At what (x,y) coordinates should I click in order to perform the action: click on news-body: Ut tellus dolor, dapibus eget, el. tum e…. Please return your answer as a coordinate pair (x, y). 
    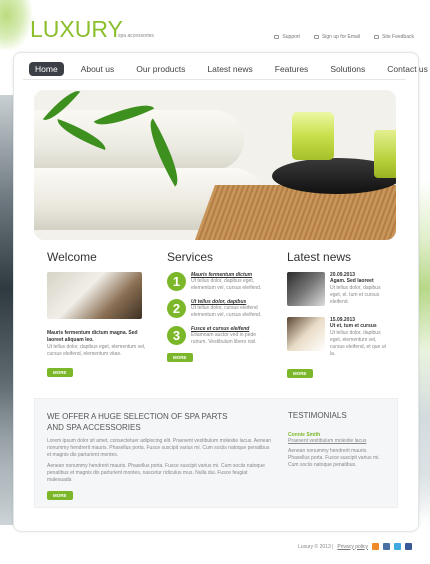
    Looking at the image, I should click on (355, 295).